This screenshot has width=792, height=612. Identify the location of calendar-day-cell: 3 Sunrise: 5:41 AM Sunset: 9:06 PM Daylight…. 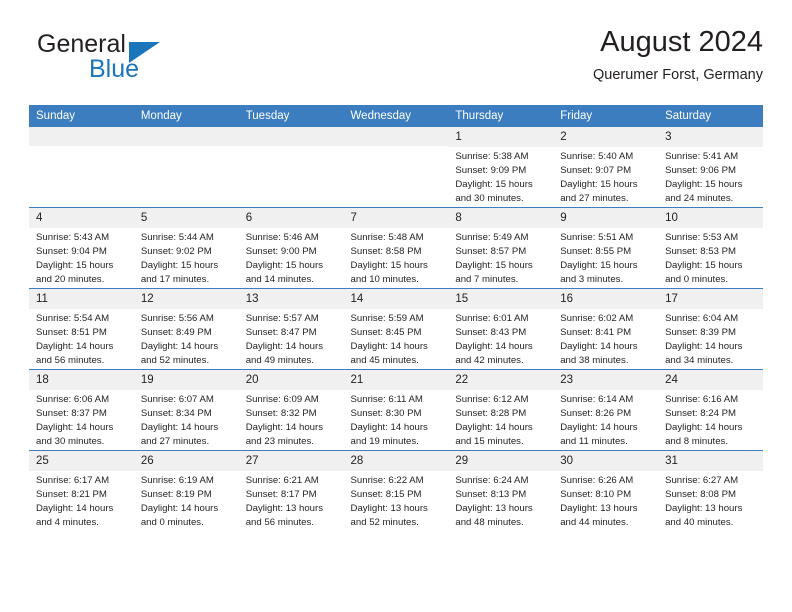
(710, 167).